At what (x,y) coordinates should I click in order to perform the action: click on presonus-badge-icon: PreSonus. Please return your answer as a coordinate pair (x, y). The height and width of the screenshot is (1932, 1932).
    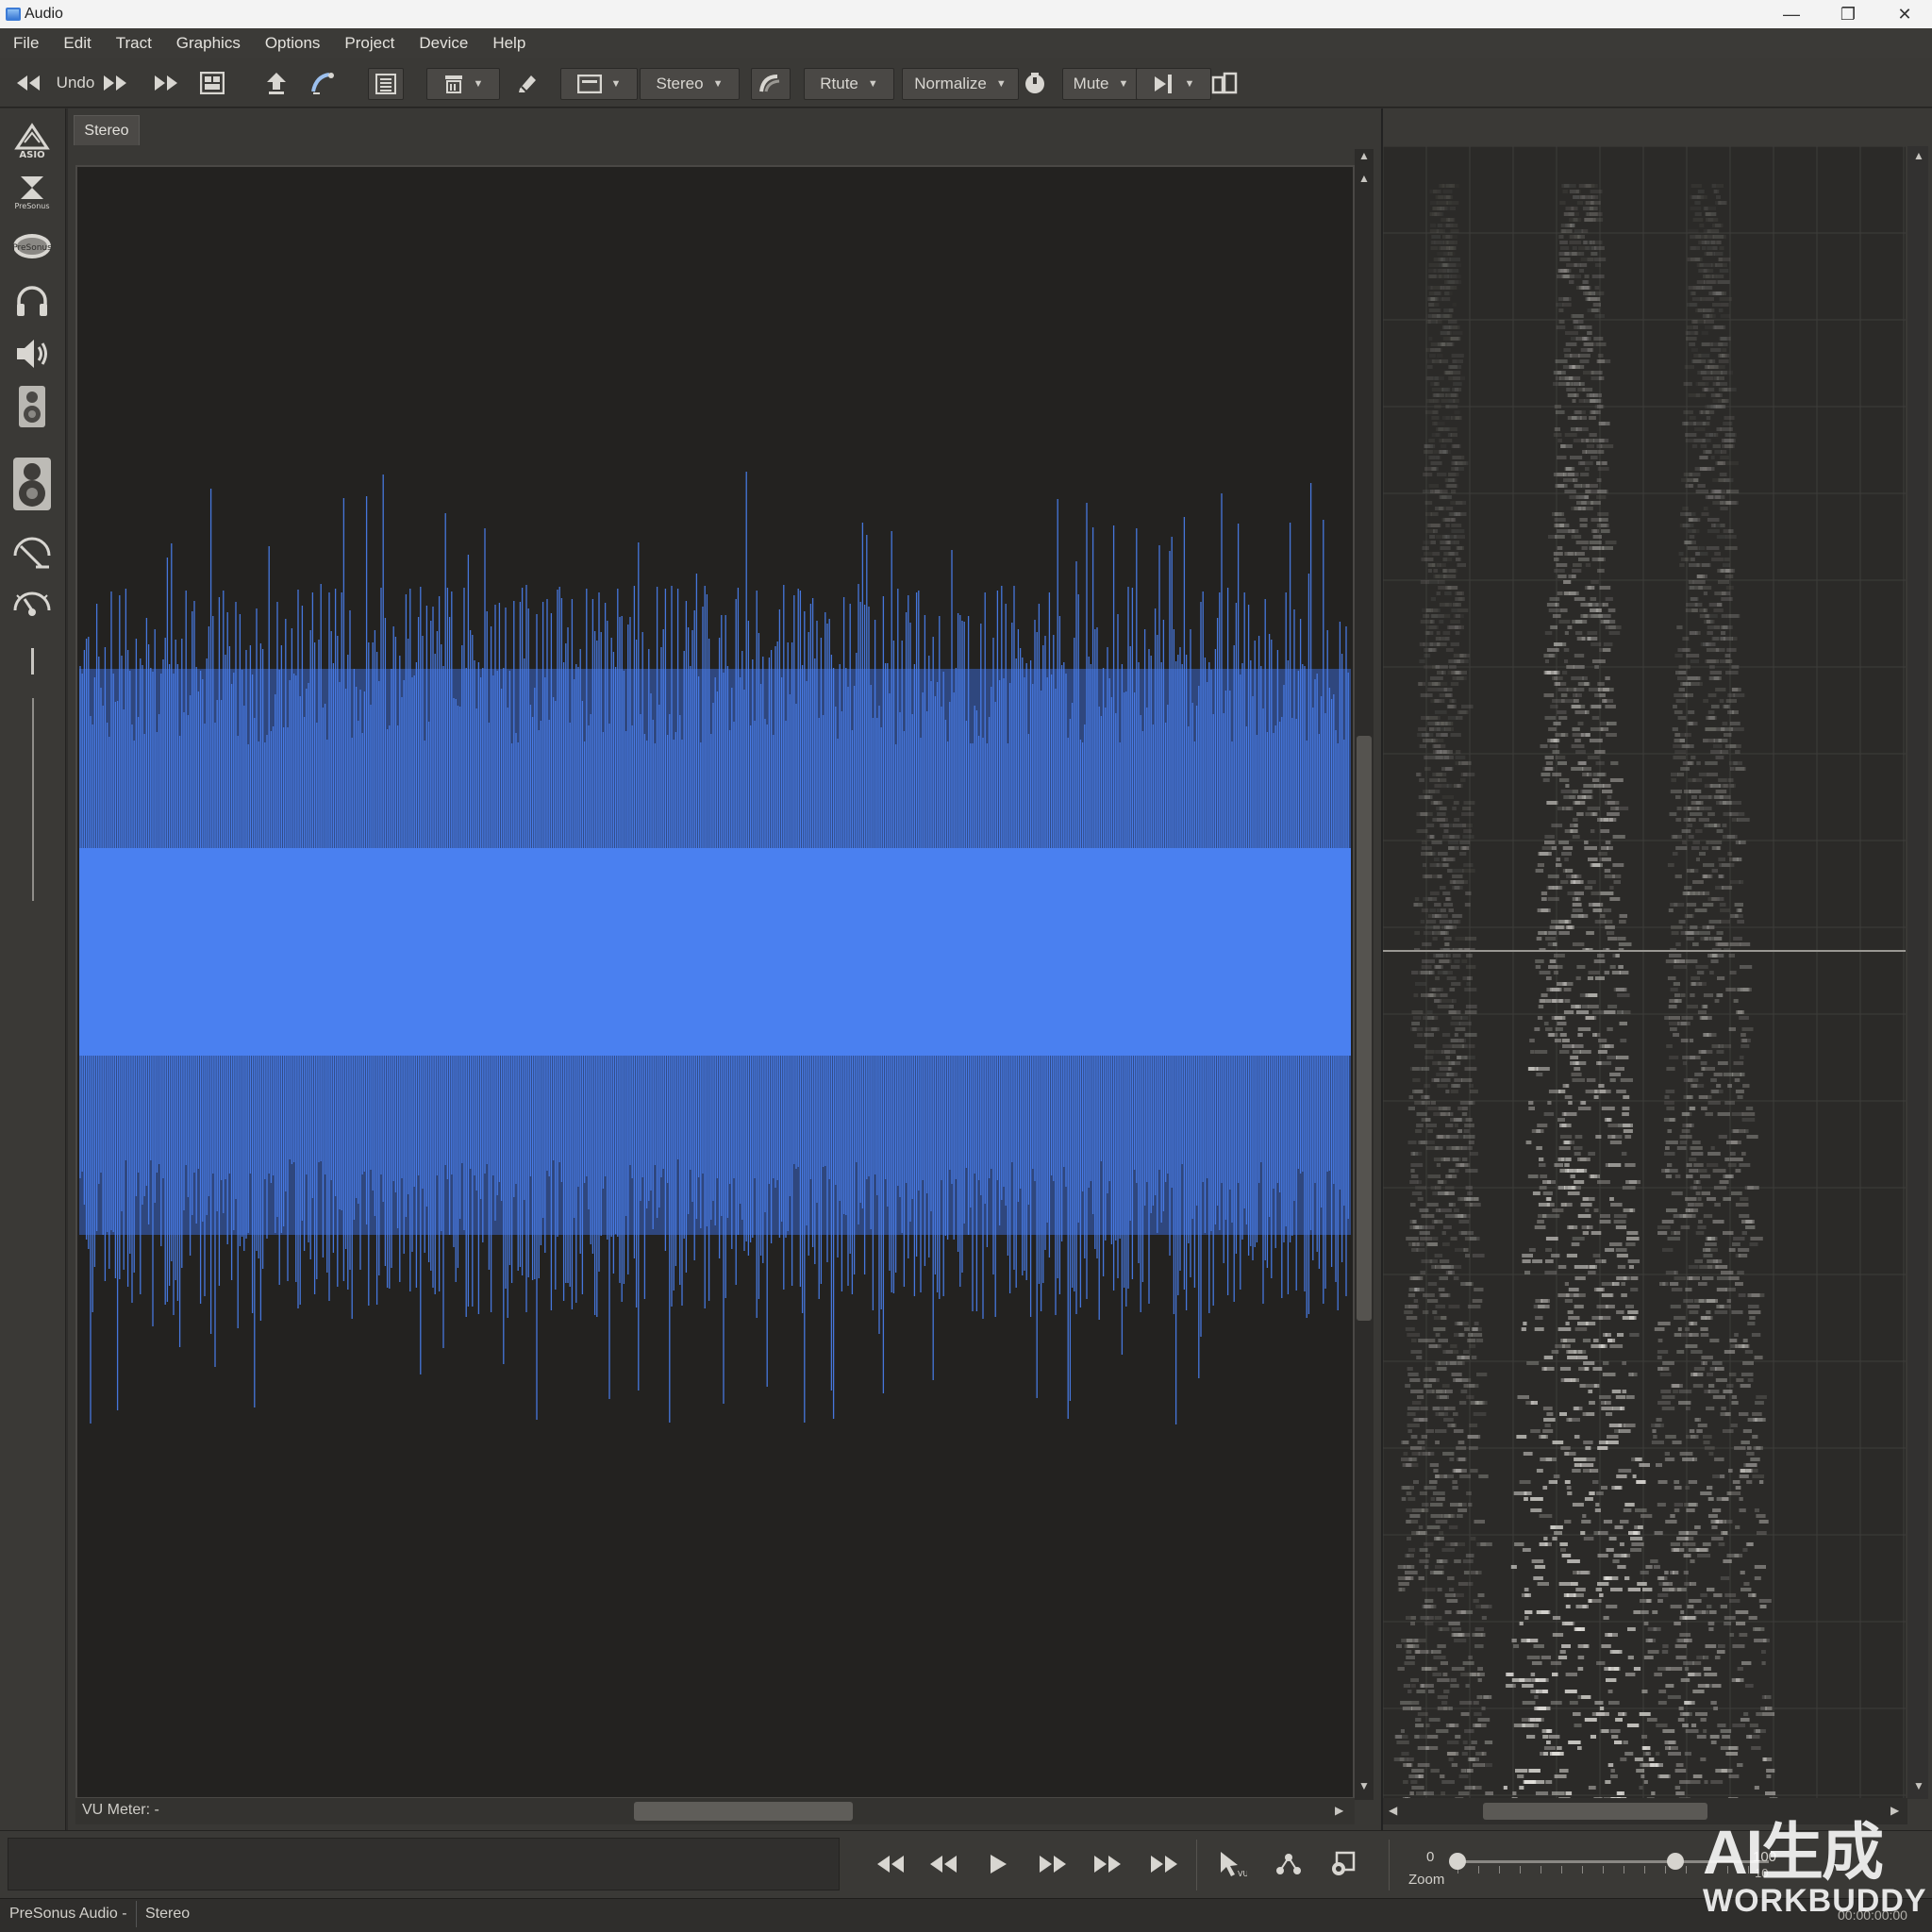
    Looking at the image, I should click on (32, 246).